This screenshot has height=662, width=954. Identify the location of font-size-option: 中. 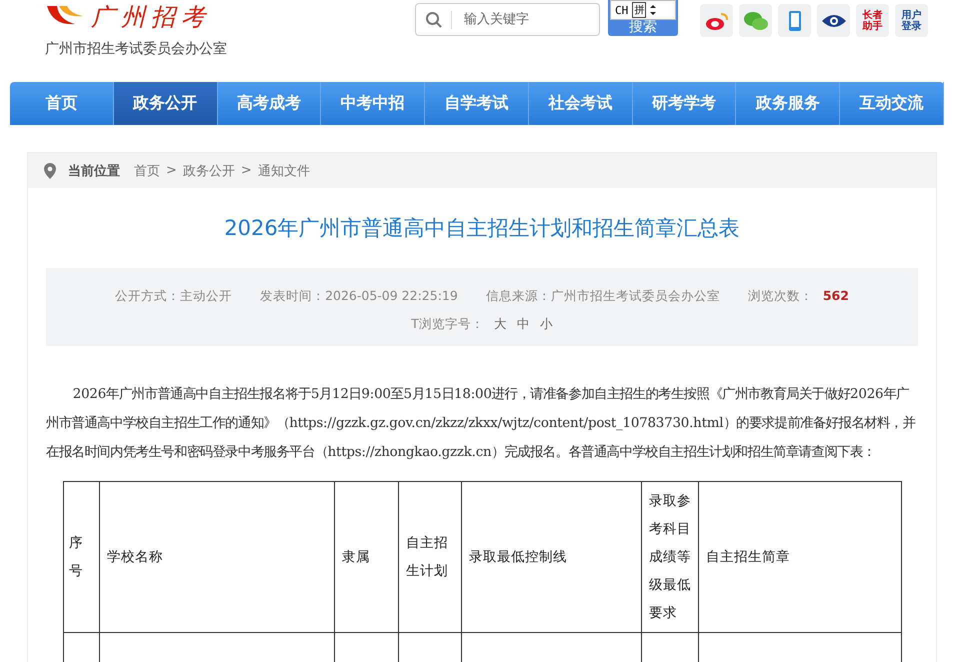
(523, 324).